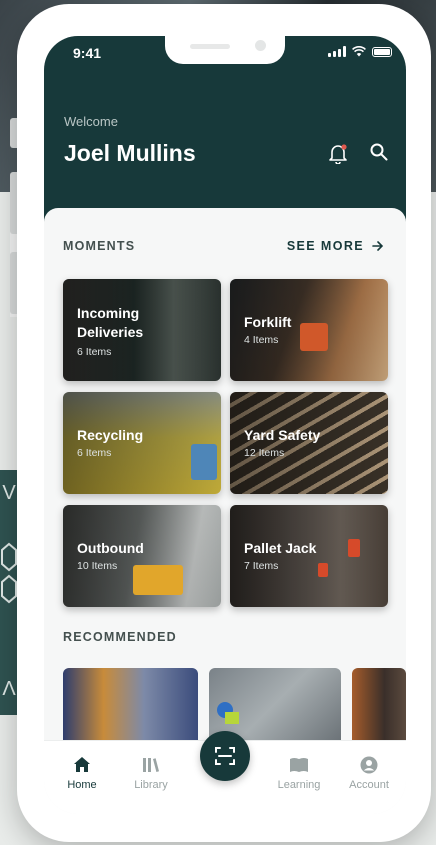  What do you see at coordinates (325, 246) in the screenshot?
I see `see-more-label: SEE MORE` at bounding box center [325, 246].